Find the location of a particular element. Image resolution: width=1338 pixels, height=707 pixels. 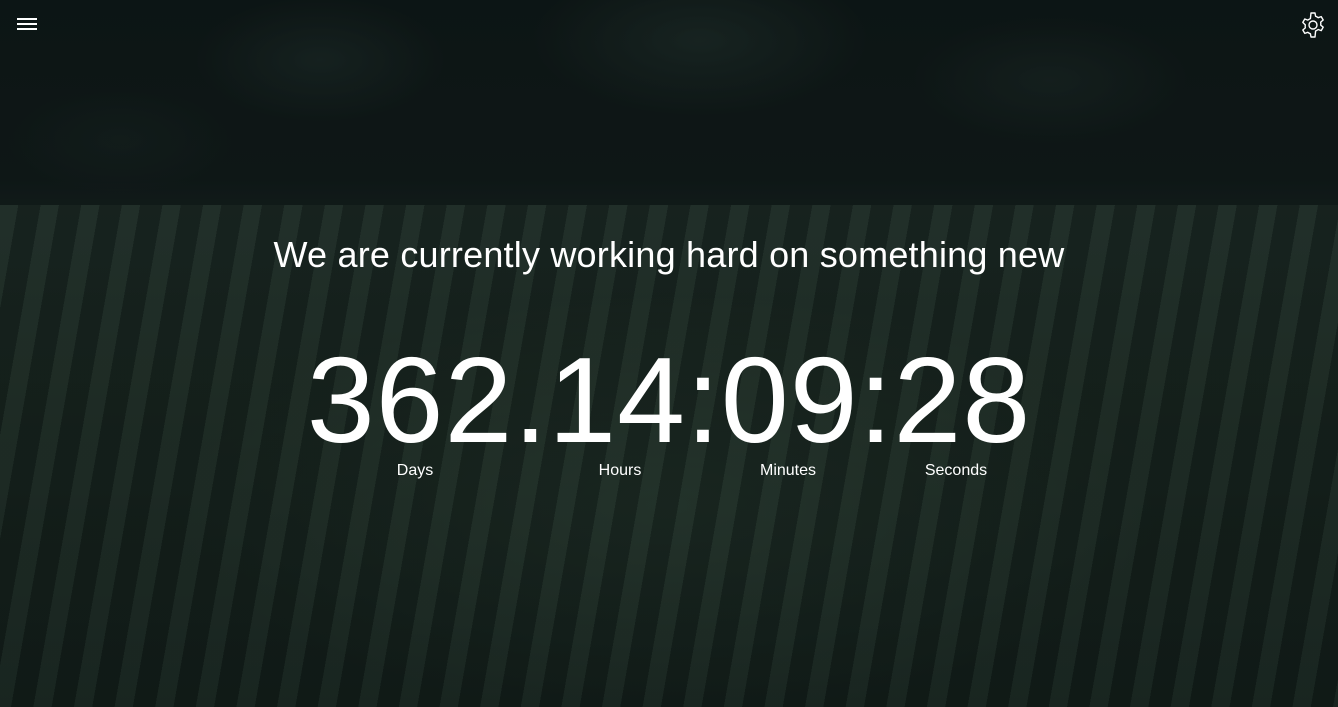

countdown-timer: 362.14:09:28 is located at coordinates (669, 400).